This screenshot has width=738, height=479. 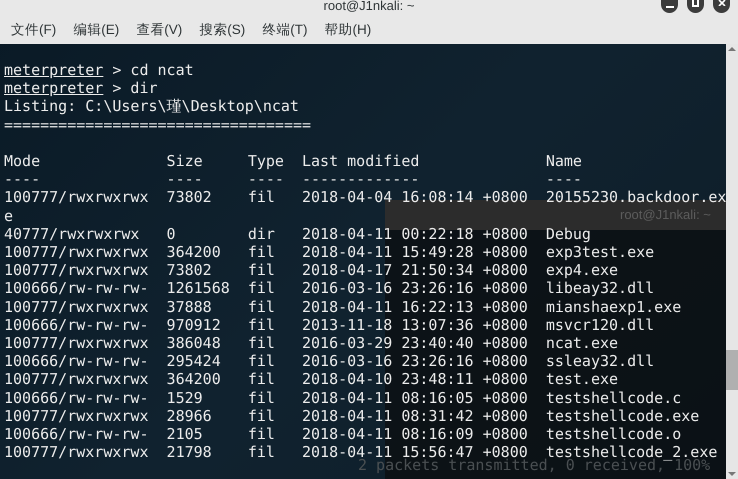 I want to click on table-cell-text: 0, so click(x=171, y=234).